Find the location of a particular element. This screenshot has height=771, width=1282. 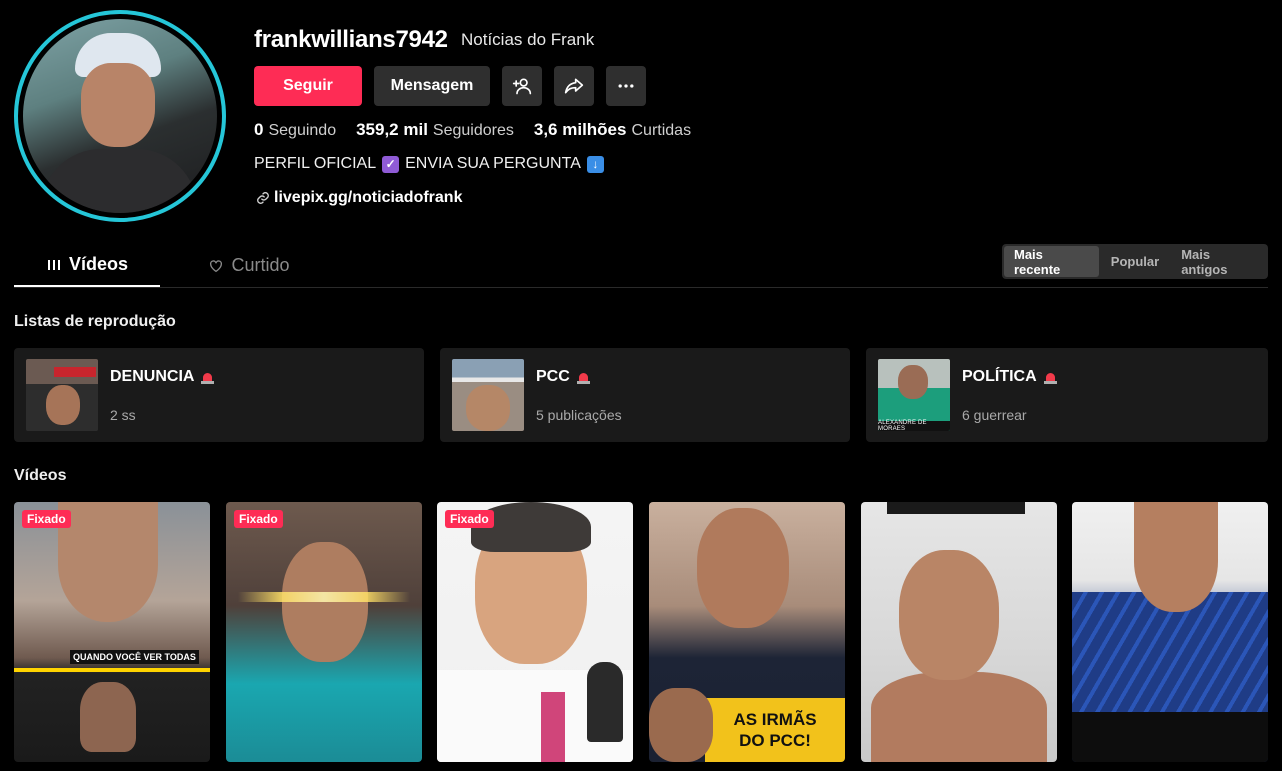

banner-line-2: DO PCC! is located at coordinates (775, 740).